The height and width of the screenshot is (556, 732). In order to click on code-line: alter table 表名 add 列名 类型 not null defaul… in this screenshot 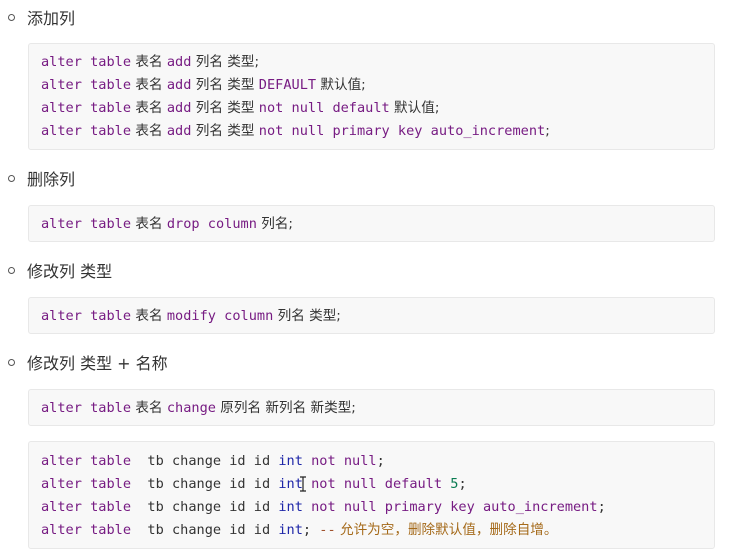, I will do `click(240, 108)`.